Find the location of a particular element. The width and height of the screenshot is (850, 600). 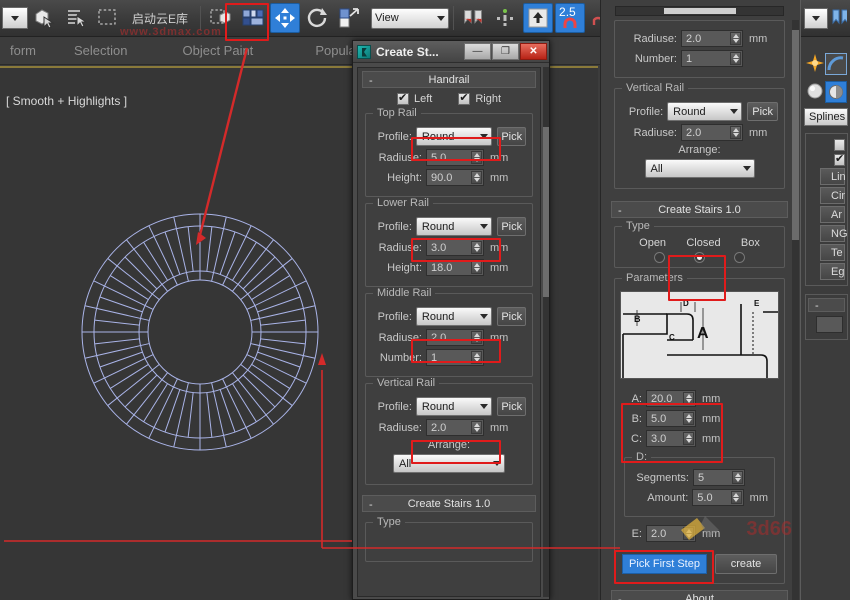

left-checkbox is located at coordinates (402, 98).